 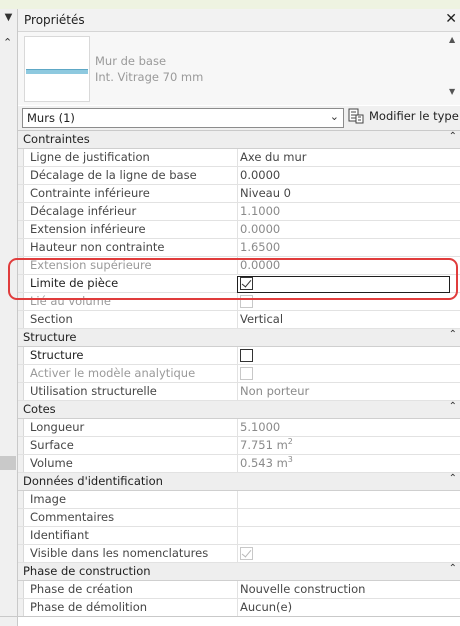 I want to click on group-header-identification: Données d'identification ⌃, so click(x=239, y=482).